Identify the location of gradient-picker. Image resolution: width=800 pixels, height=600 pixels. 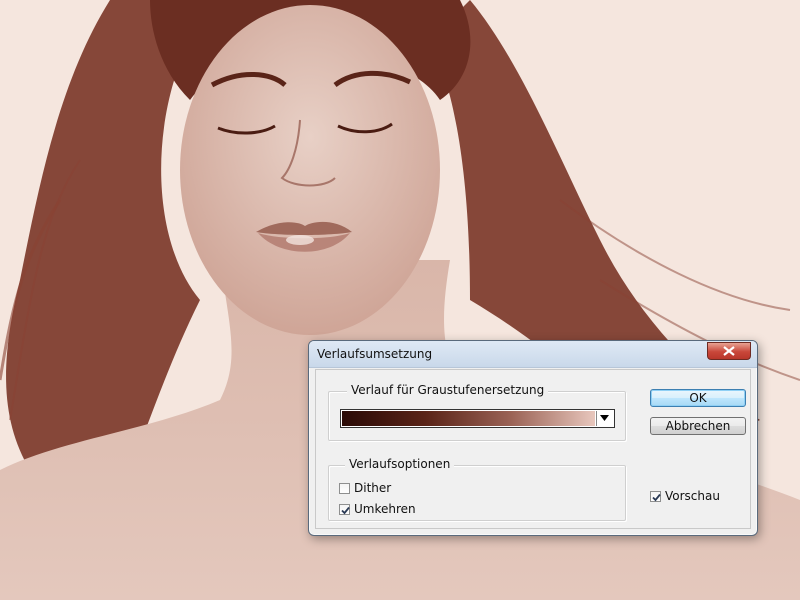
(477, 418).